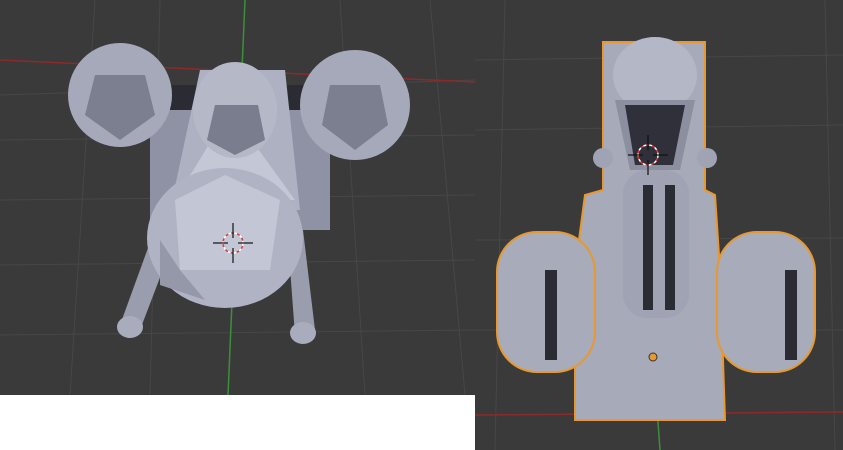 The height and width of the screenshot is (450, 843). I want to click on blank-area, so click(237, 422).